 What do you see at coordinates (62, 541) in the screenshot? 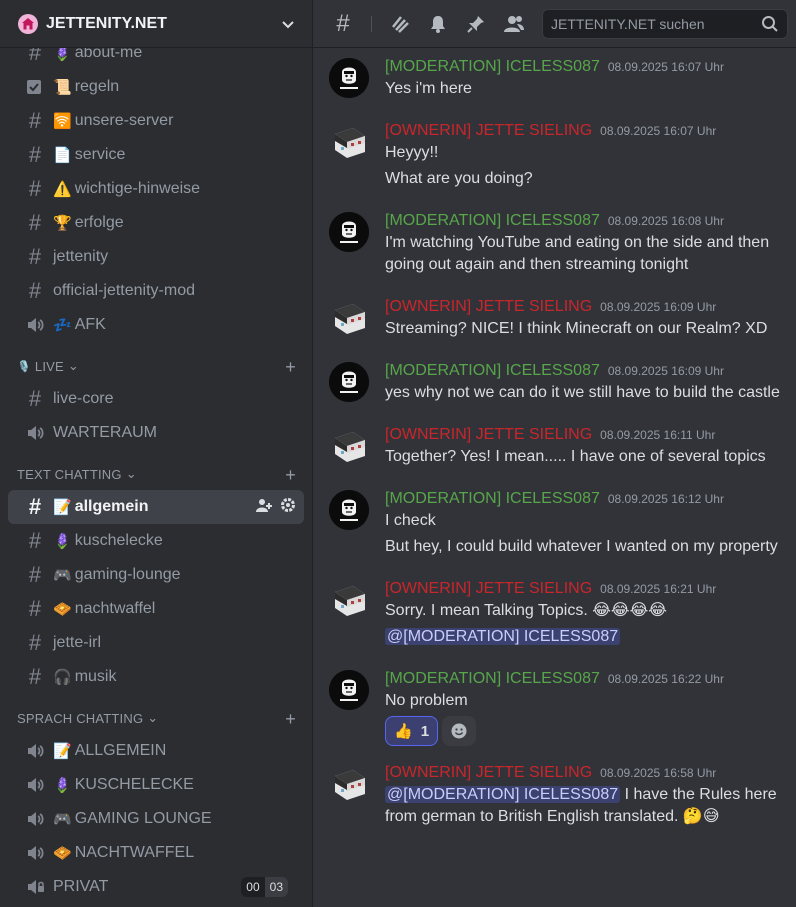
I see `channel-emoji: 🪻` at bounding box center [62, 541].